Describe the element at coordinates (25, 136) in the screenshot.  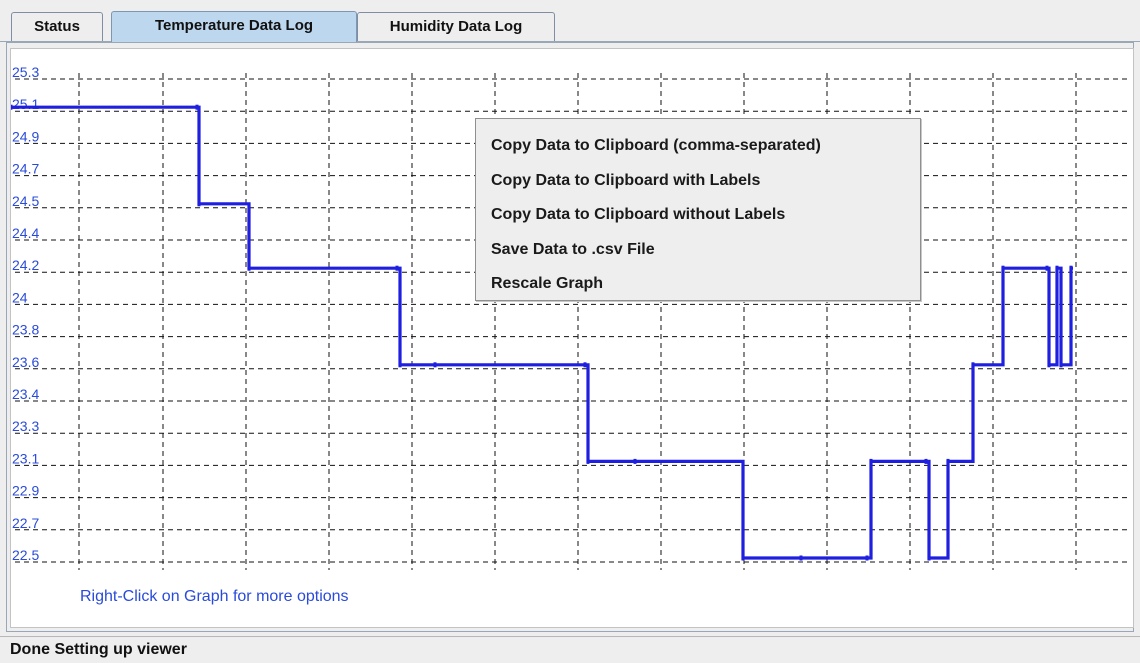
I see `y-tick-label: 24.9` at that location.